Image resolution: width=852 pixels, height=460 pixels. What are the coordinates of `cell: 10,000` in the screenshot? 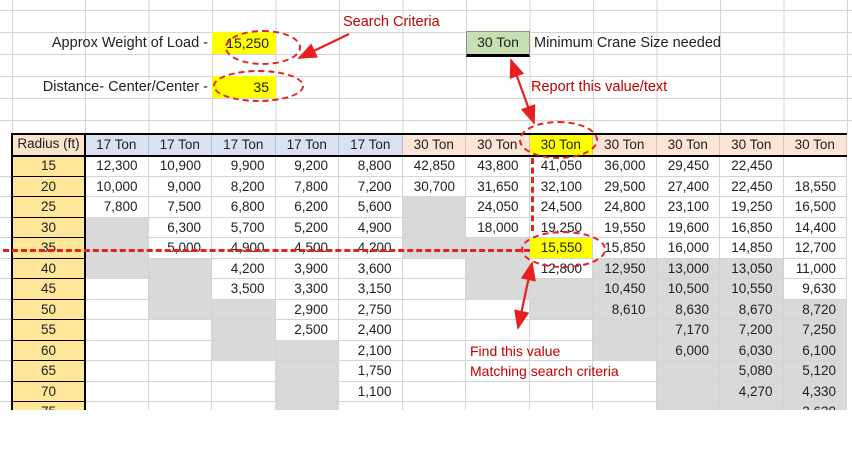 It's located at (117, 186).